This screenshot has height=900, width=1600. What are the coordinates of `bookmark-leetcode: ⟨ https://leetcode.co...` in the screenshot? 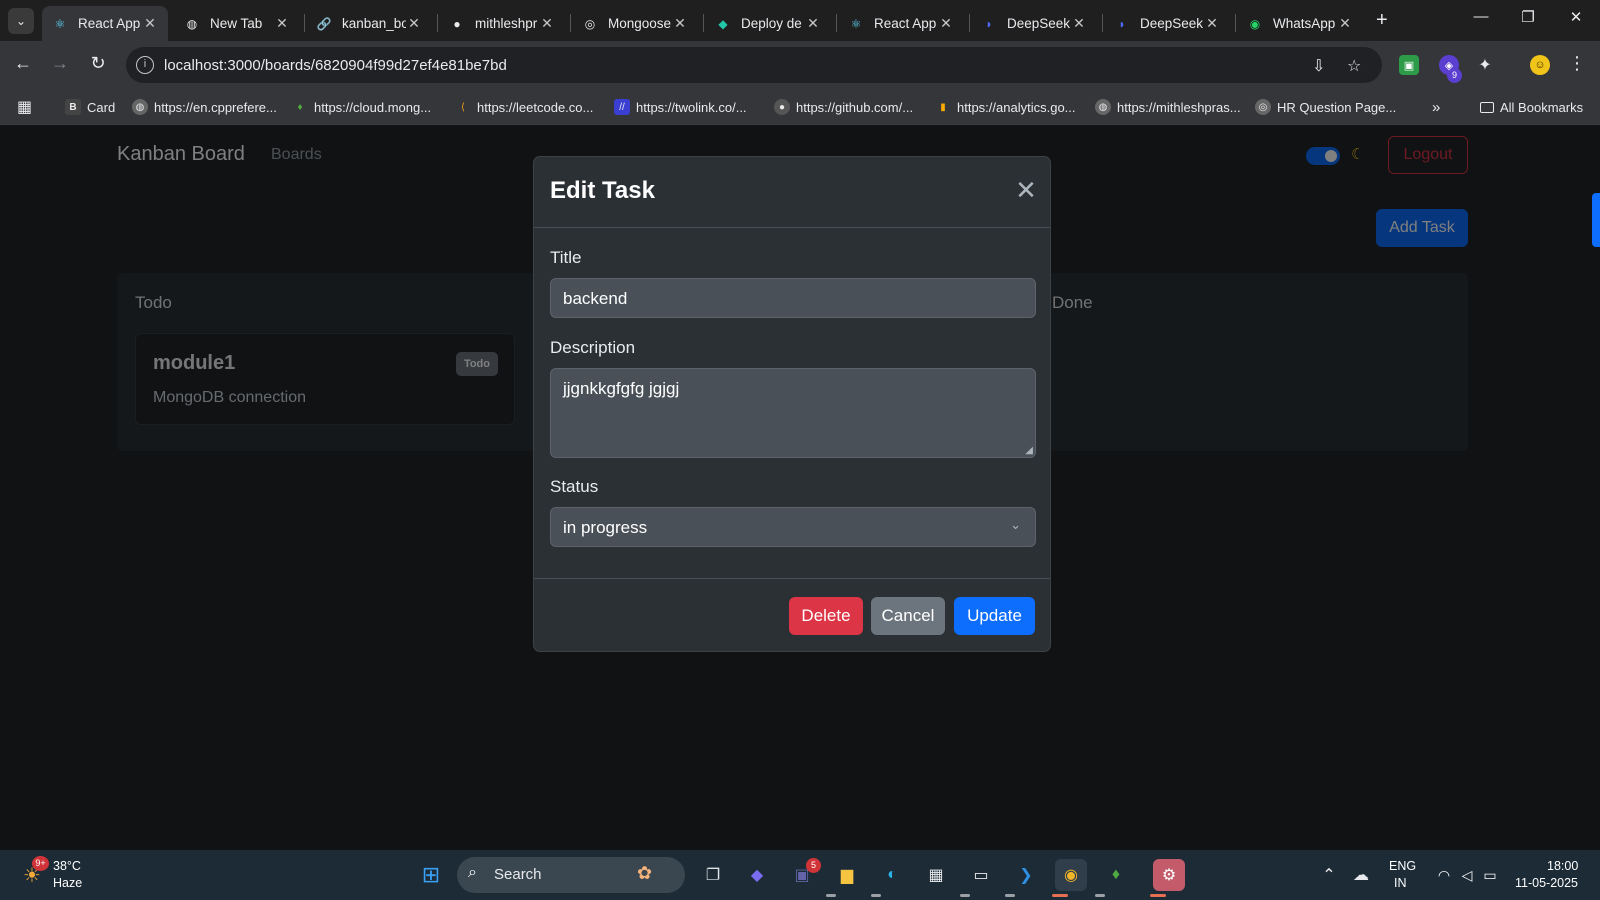 It's located at (524, 107).